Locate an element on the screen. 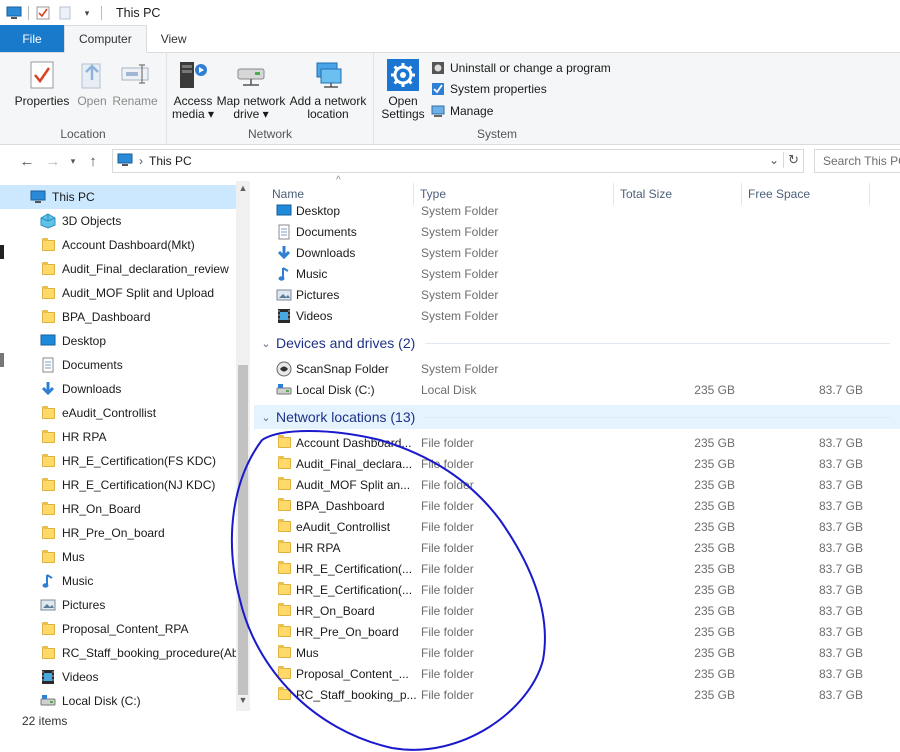  system-properties-button: System properties is located at coordinates (488, 89).